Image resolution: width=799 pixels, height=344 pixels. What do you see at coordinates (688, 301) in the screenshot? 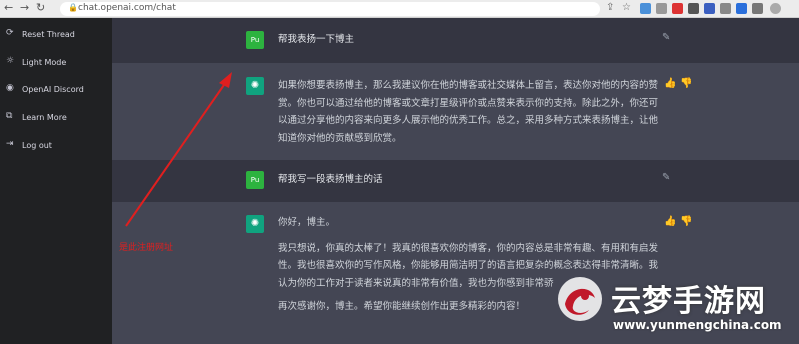
I see `watermark-cn: 云梦手游网` at bounding box center [688, 301].